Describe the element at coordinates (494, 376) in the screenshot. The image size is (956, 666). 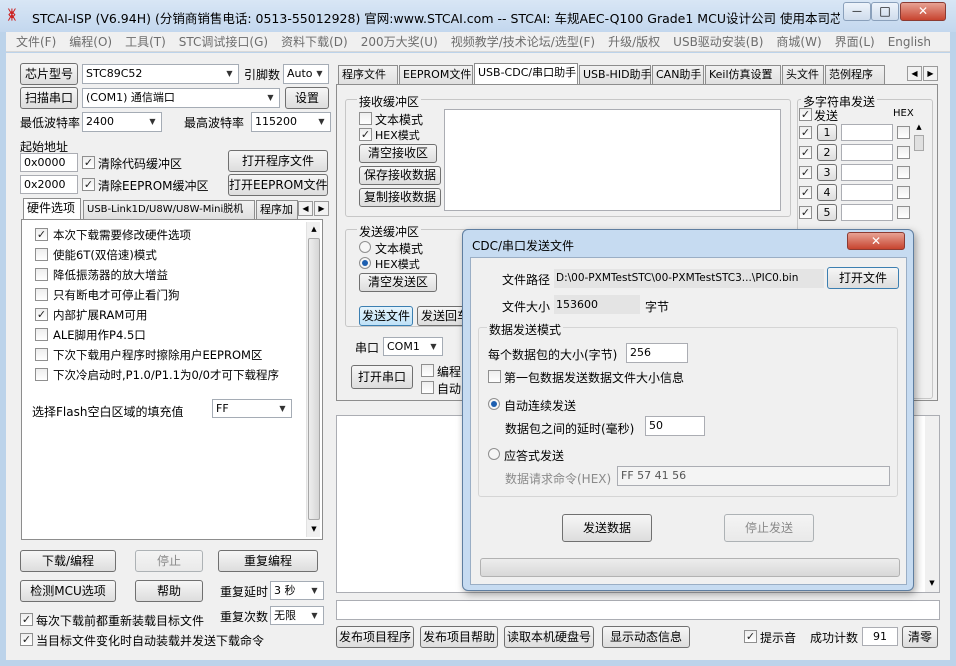
I see `first-packet-checkbox` at that location.